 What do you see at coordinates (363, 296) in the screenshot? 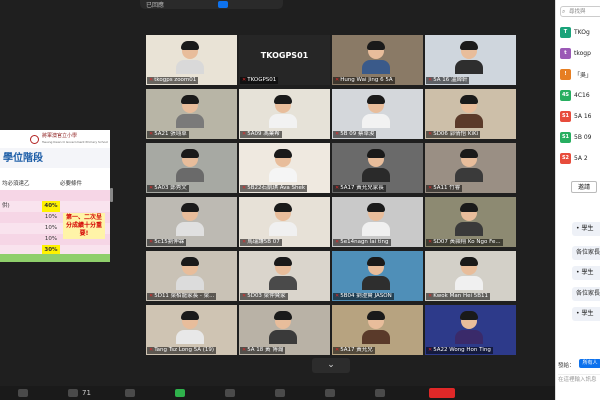
I see `participant-name-label: ✕ 5B04 劉澄賢 JASON` at bounding box center [363, 296].